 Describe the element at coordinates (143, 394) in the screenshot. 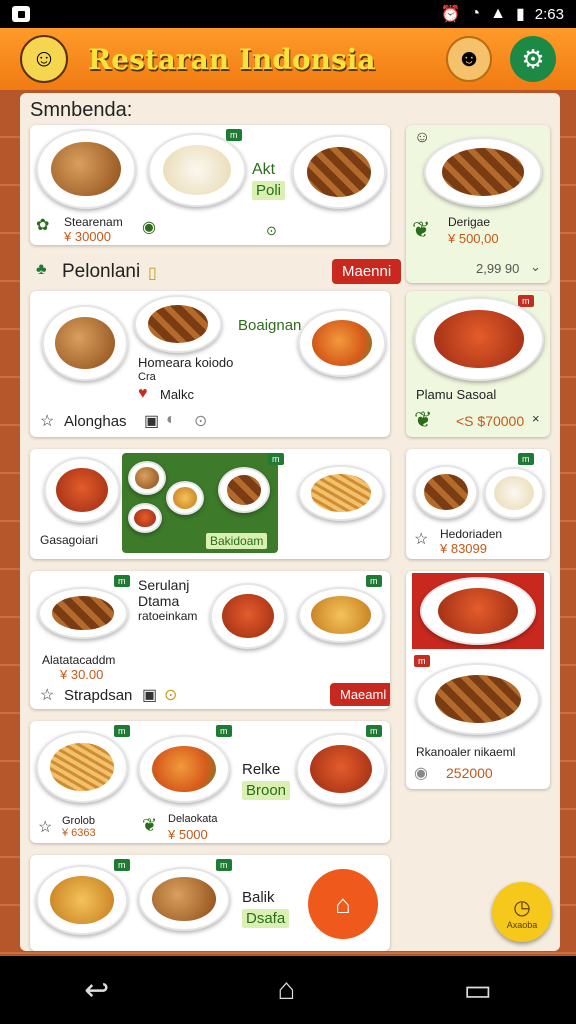

I see `heart-icon: ♥` at that location.